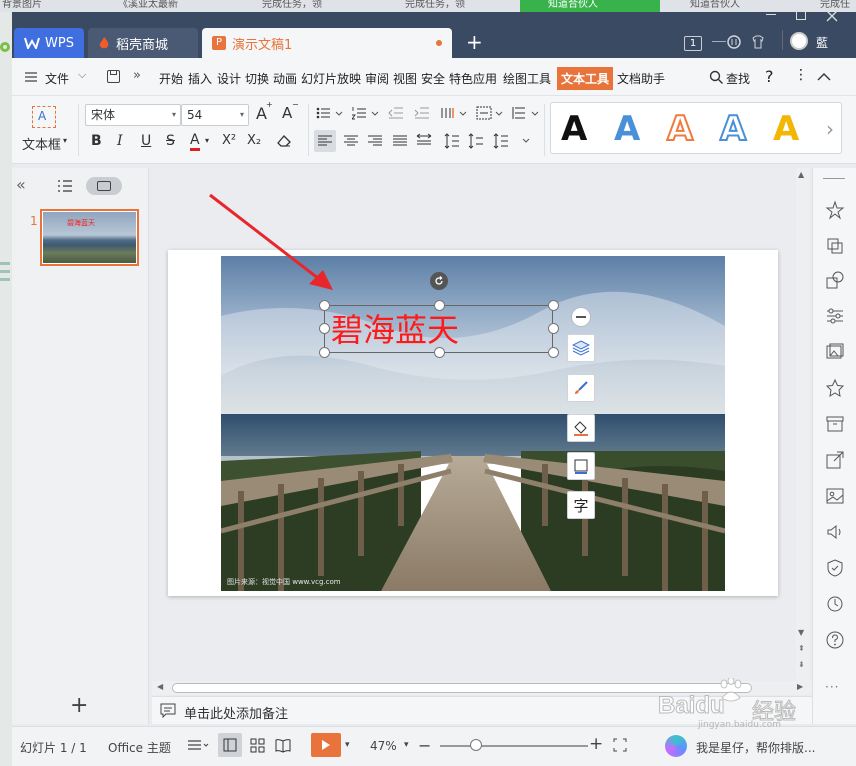 The height and width of the screenshot is (766, 856). Describe the element at coordinates (581, 466) in the screenshot. I see `border-icon` at that location.